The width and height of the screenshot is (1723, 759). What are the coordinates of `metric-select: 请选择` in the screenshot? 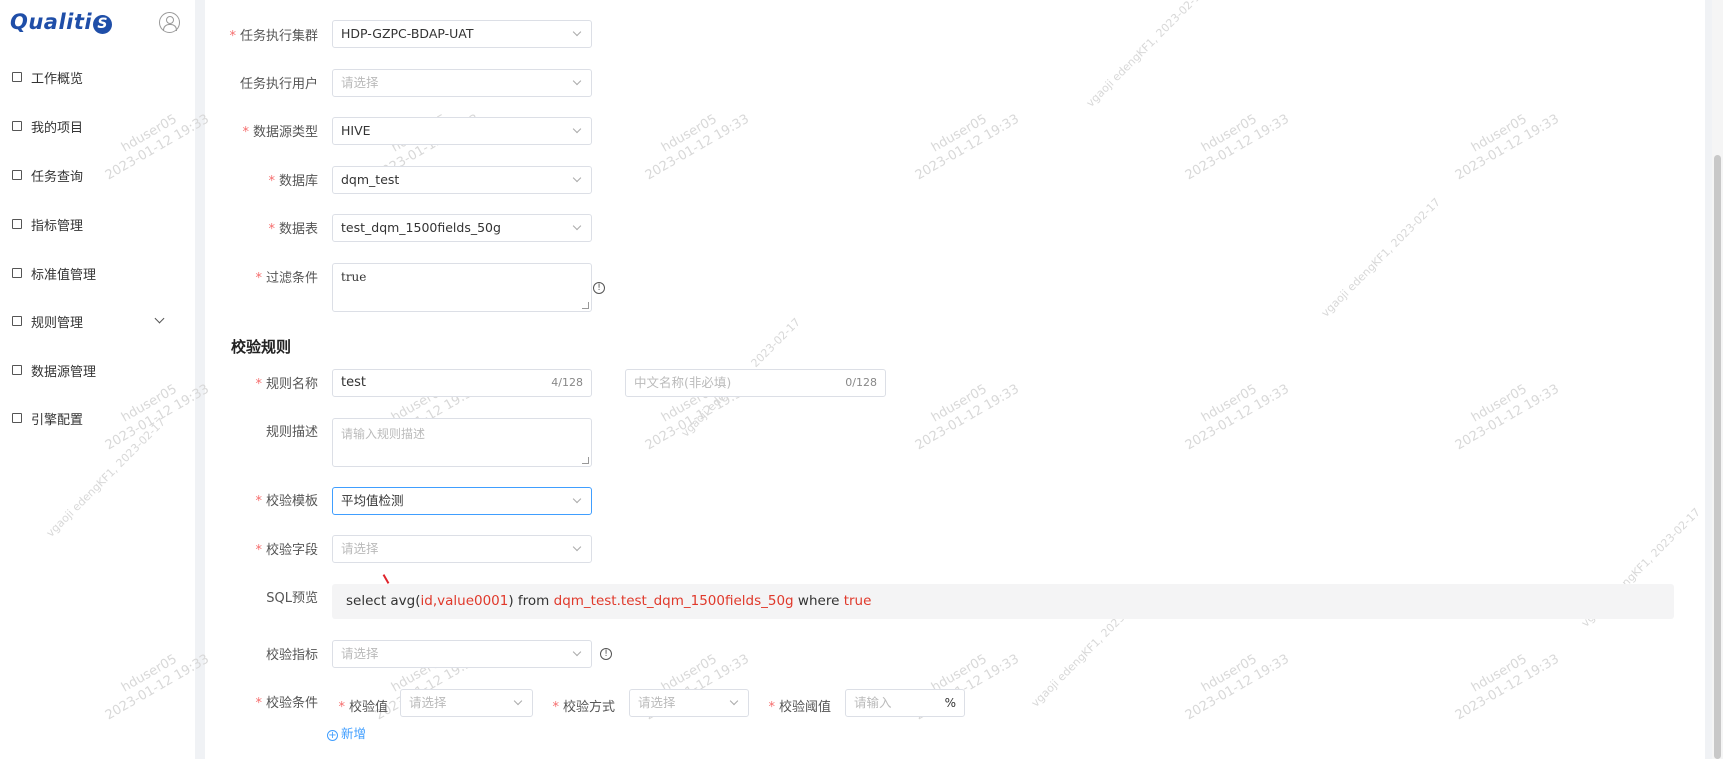 It's located at (462, 654).